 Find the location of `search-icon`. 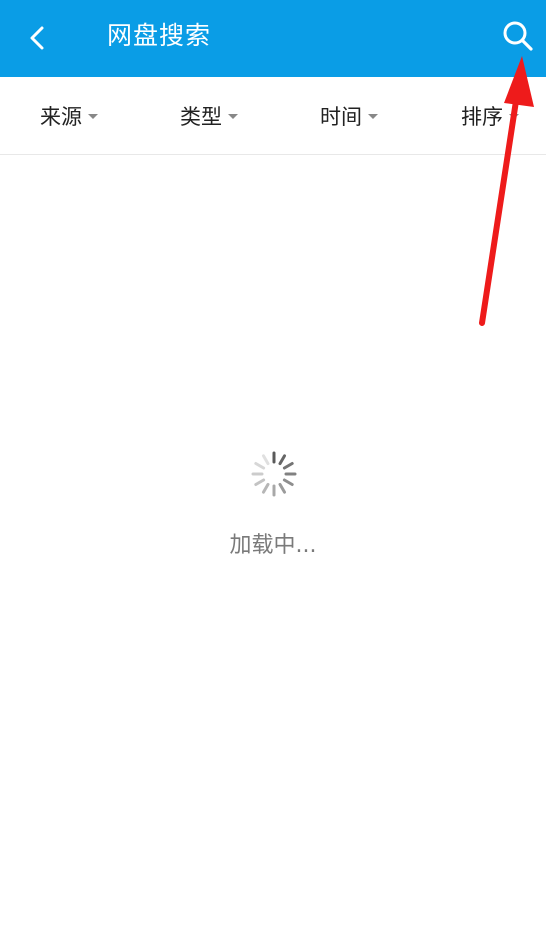

search-icon is located at coordinates (518, 36).